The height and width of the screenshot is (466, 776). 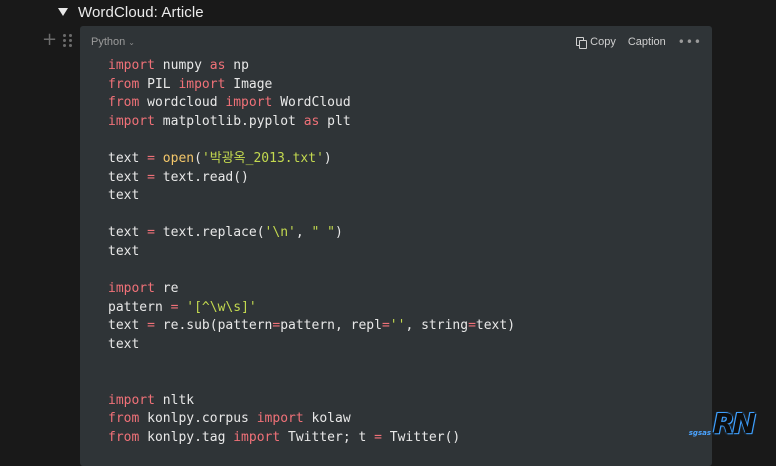 What do you see at coordinates (166, 289) in the screenshot?
I see `code-token: re` at bounding box center [166, 289].